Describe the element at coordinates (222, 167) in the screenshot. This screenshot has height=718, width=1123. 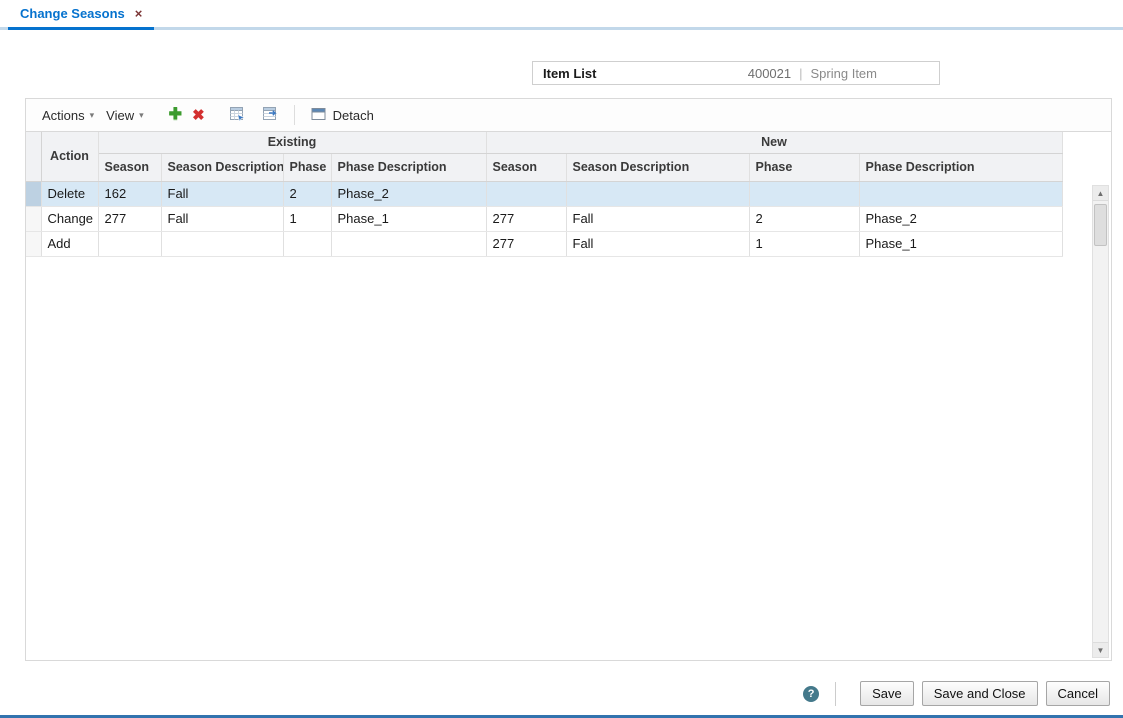
I see `column-header-existing-season-description: Season Description` at that location.